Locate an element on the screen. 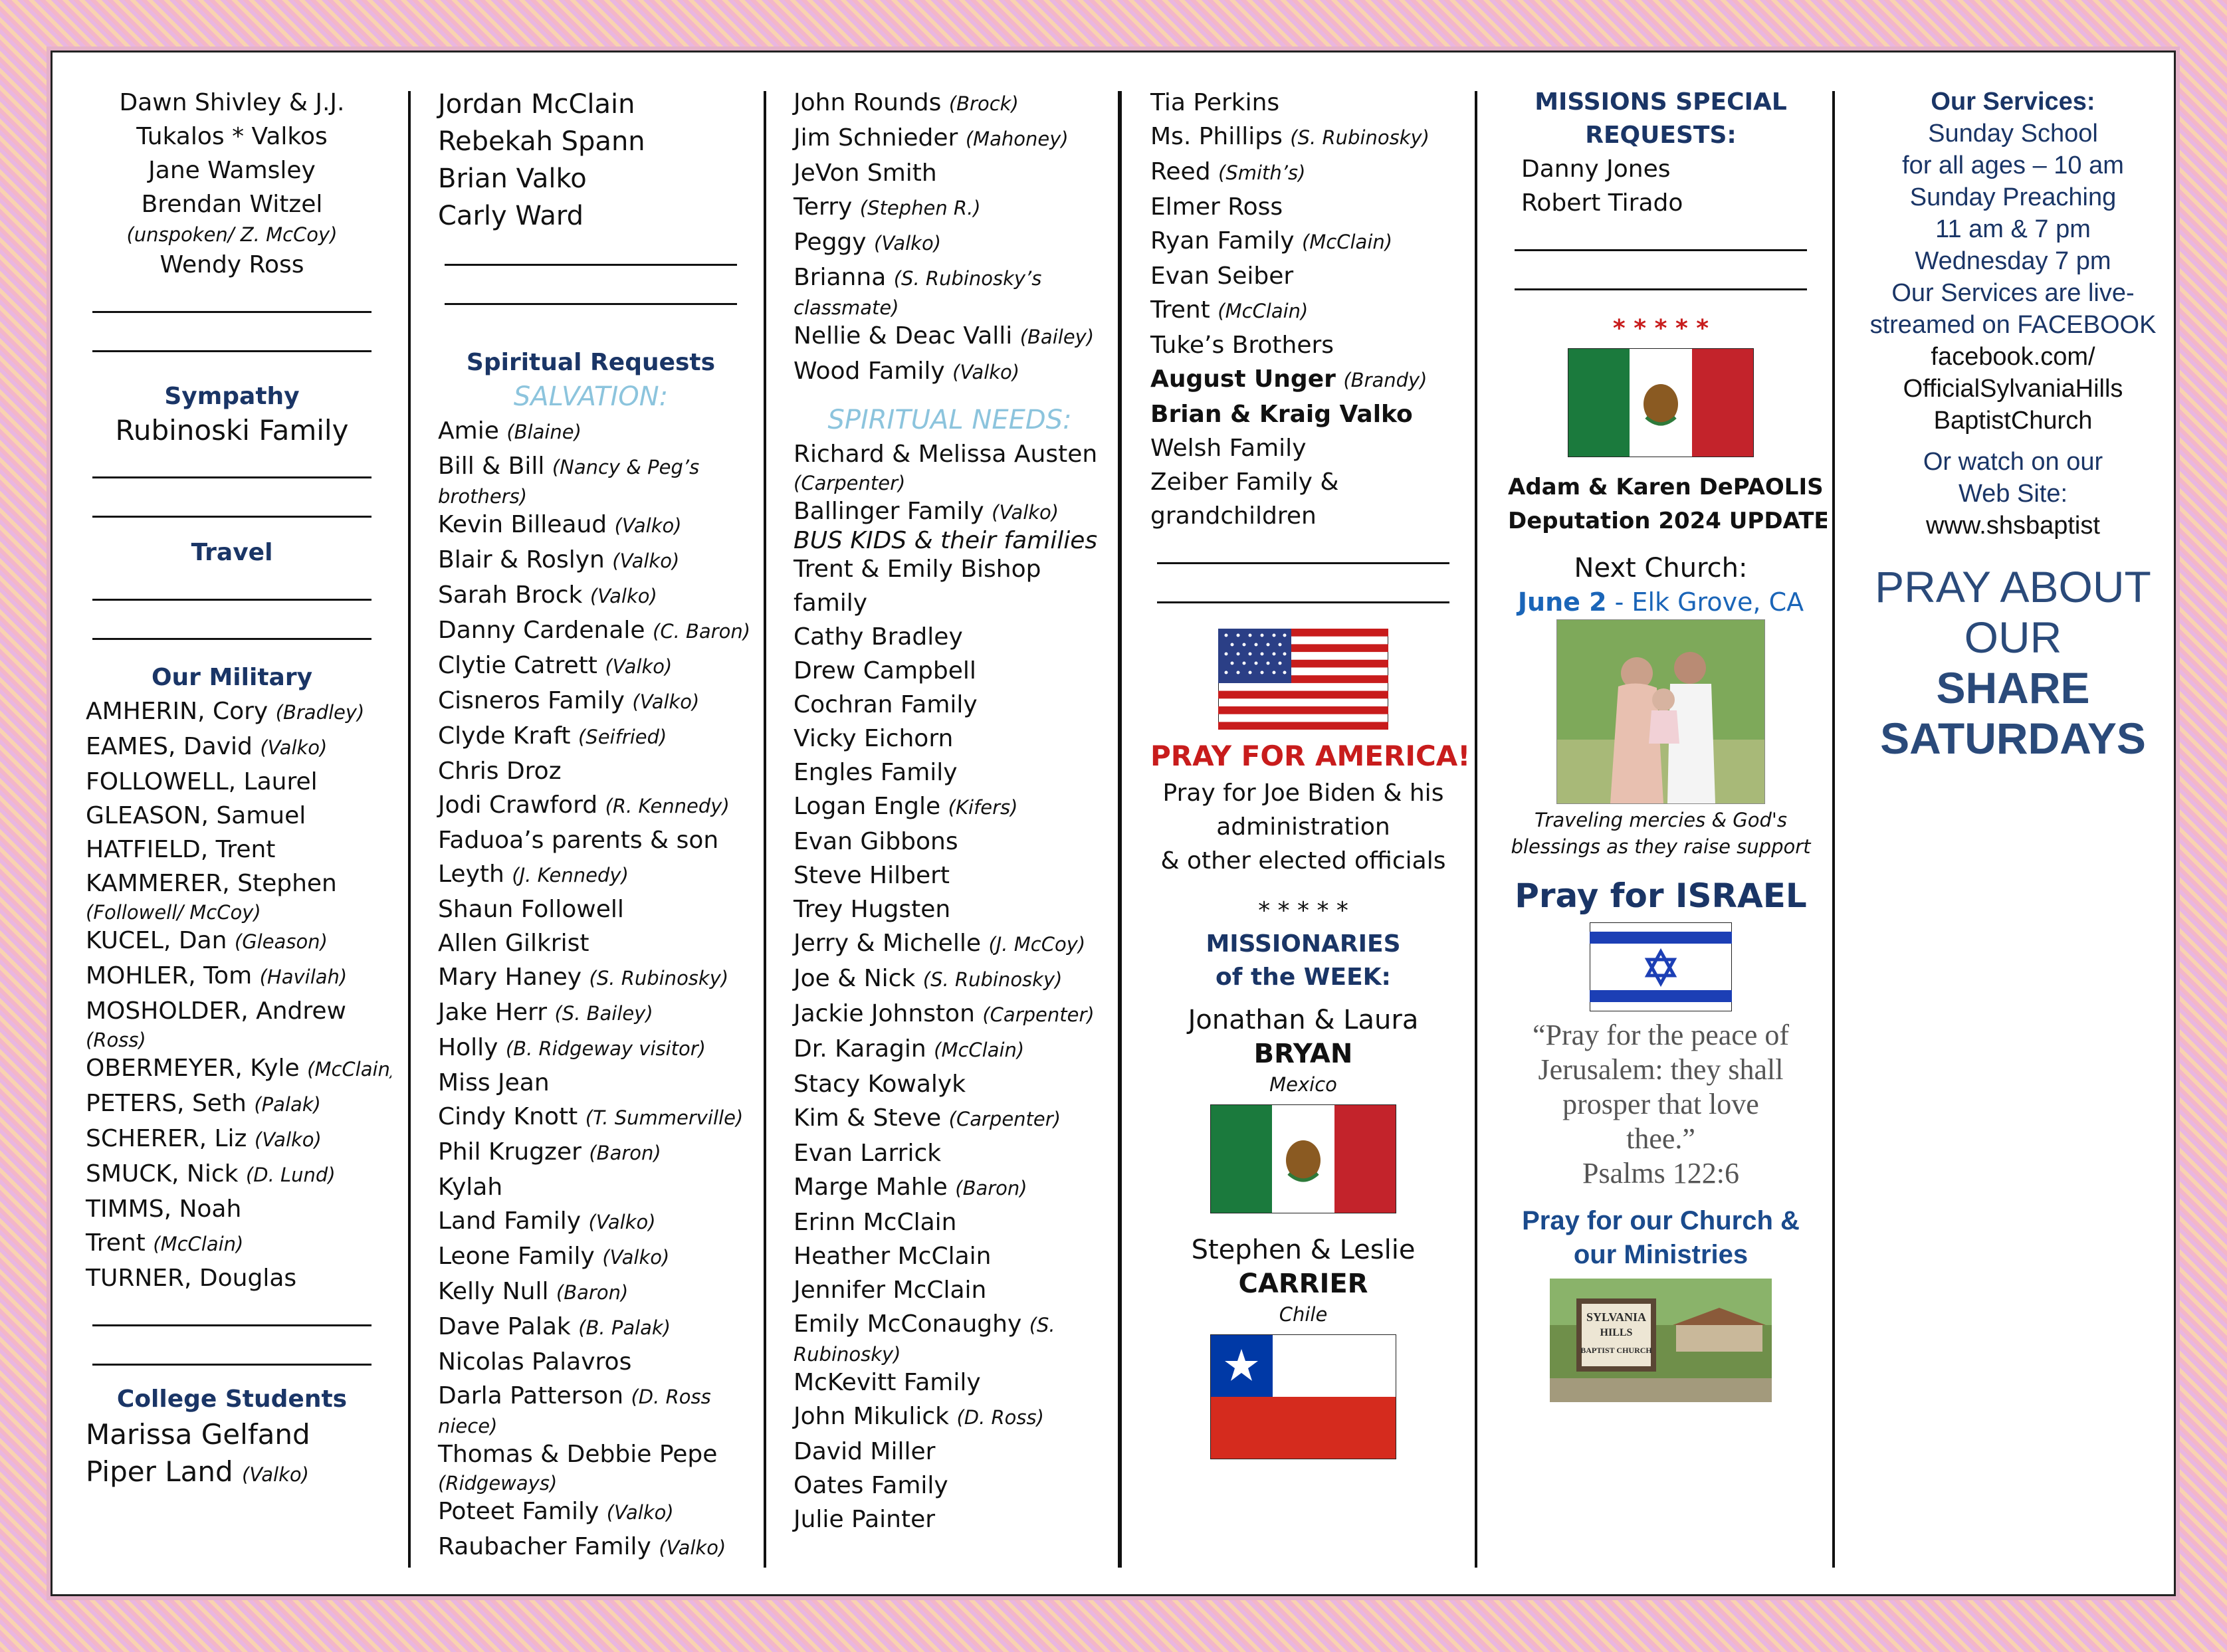 The height and width of the screenshot is (1652, 2227). item-name: Faduoa’s parents & son is located at coordinates (578, 840).